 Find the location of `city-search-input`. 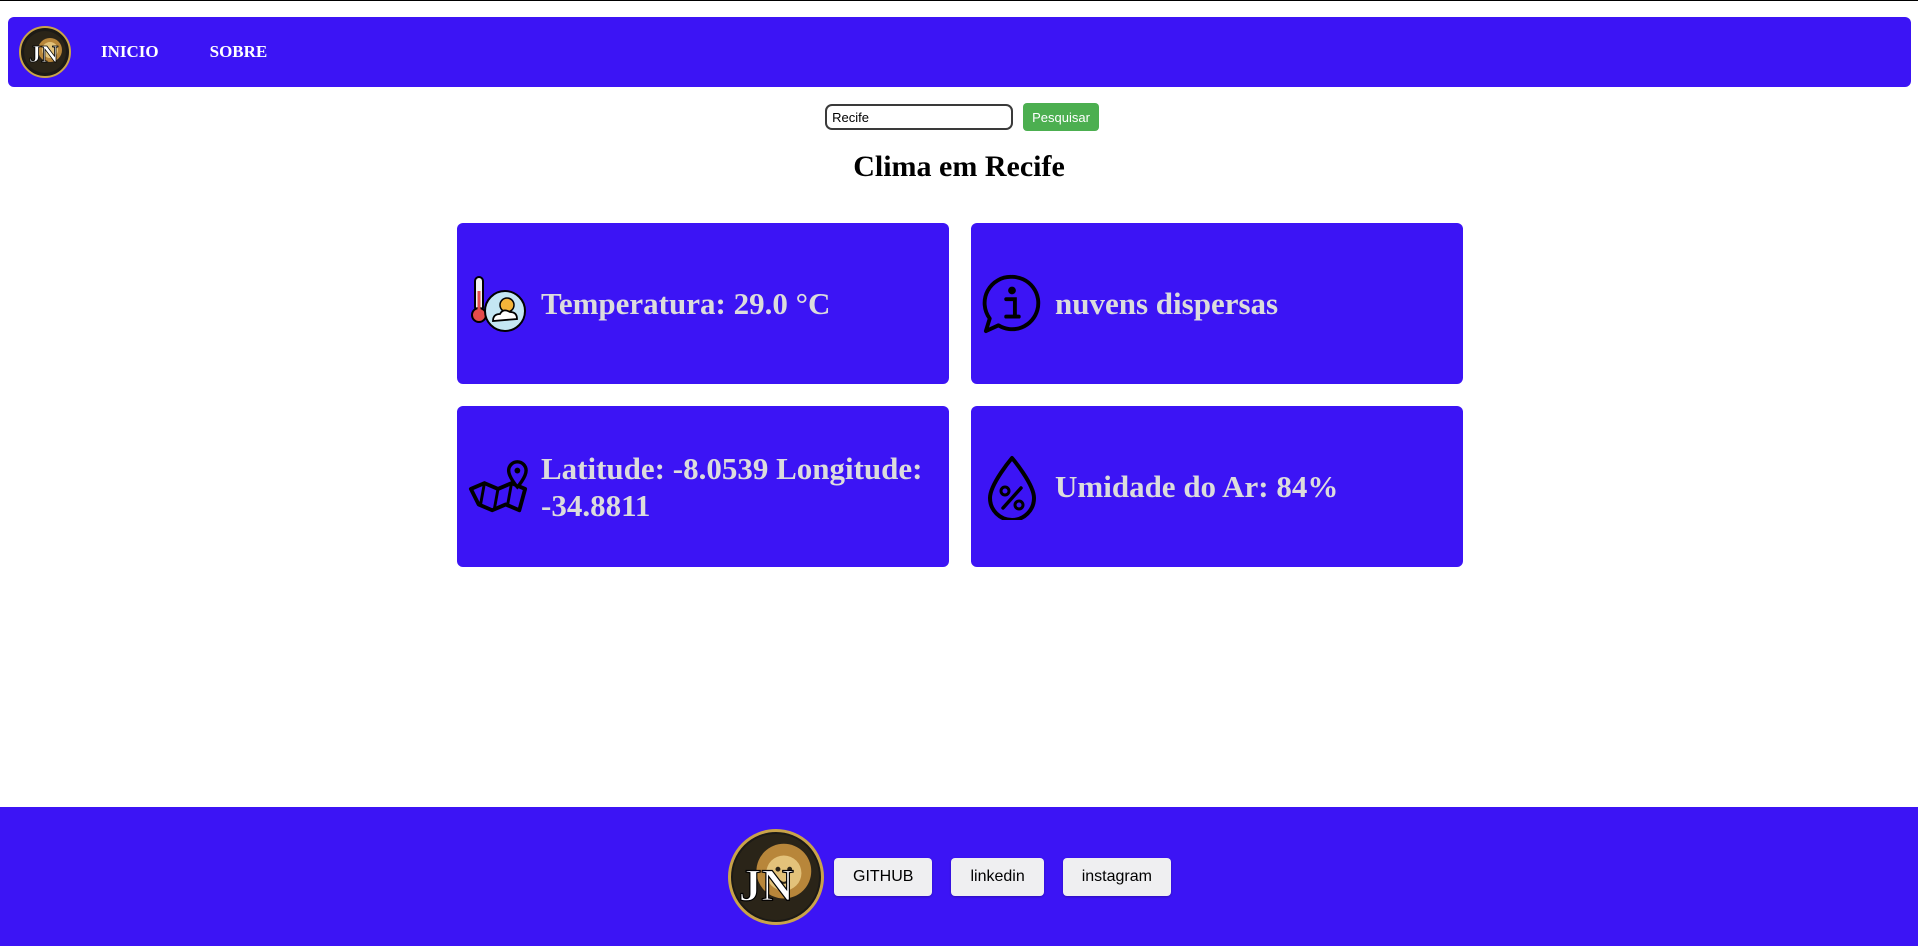

city-search-input is located at coordinates (919, 117).